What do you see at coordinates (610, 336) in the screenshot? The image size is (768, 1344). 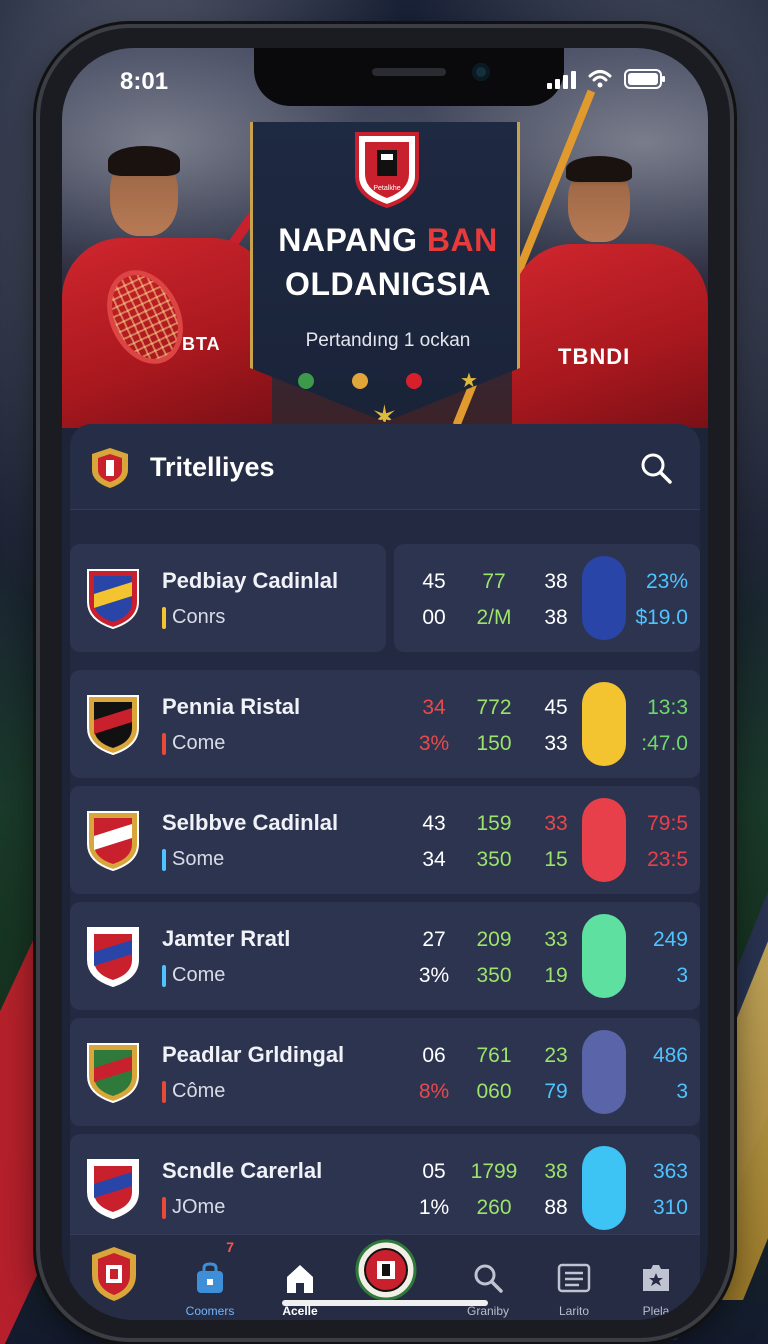 I see `player-right-jersey` at bounding box center [610, 336].